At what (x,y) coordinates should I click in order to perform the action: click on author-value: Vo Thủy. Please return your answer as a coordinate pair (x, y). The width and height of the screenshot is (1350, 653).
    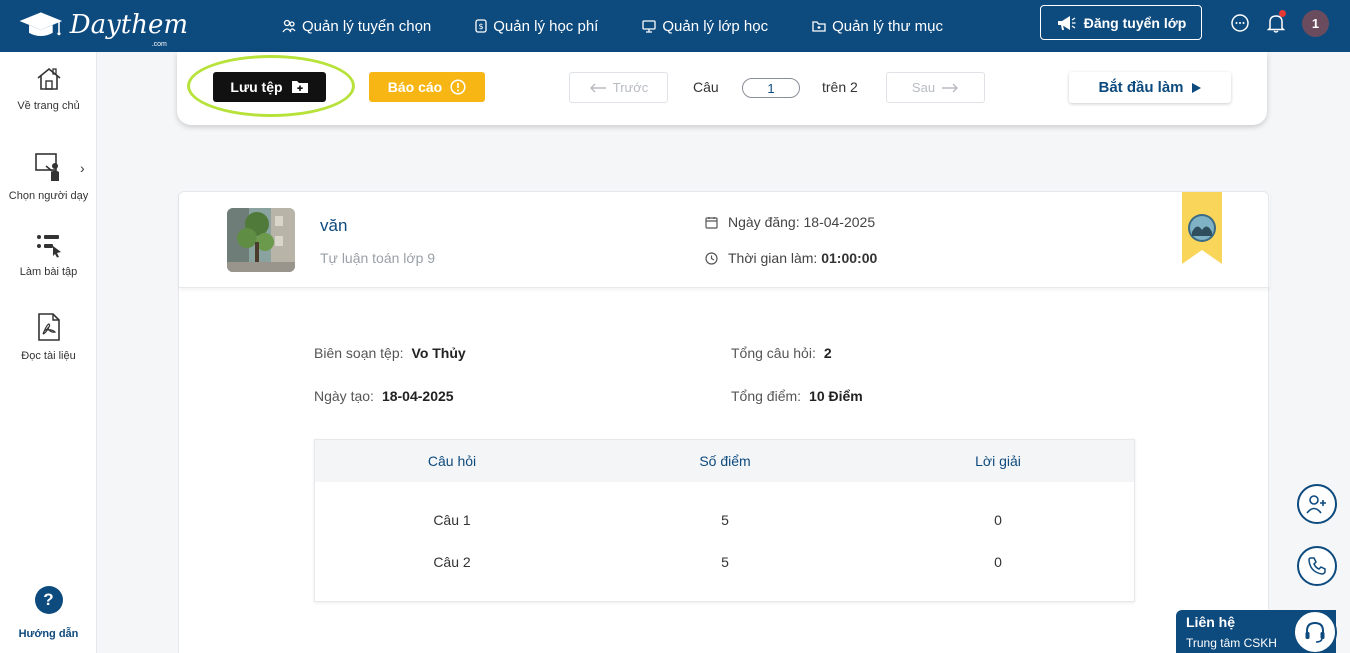
    Looking at the image, I should click on (438, 353).